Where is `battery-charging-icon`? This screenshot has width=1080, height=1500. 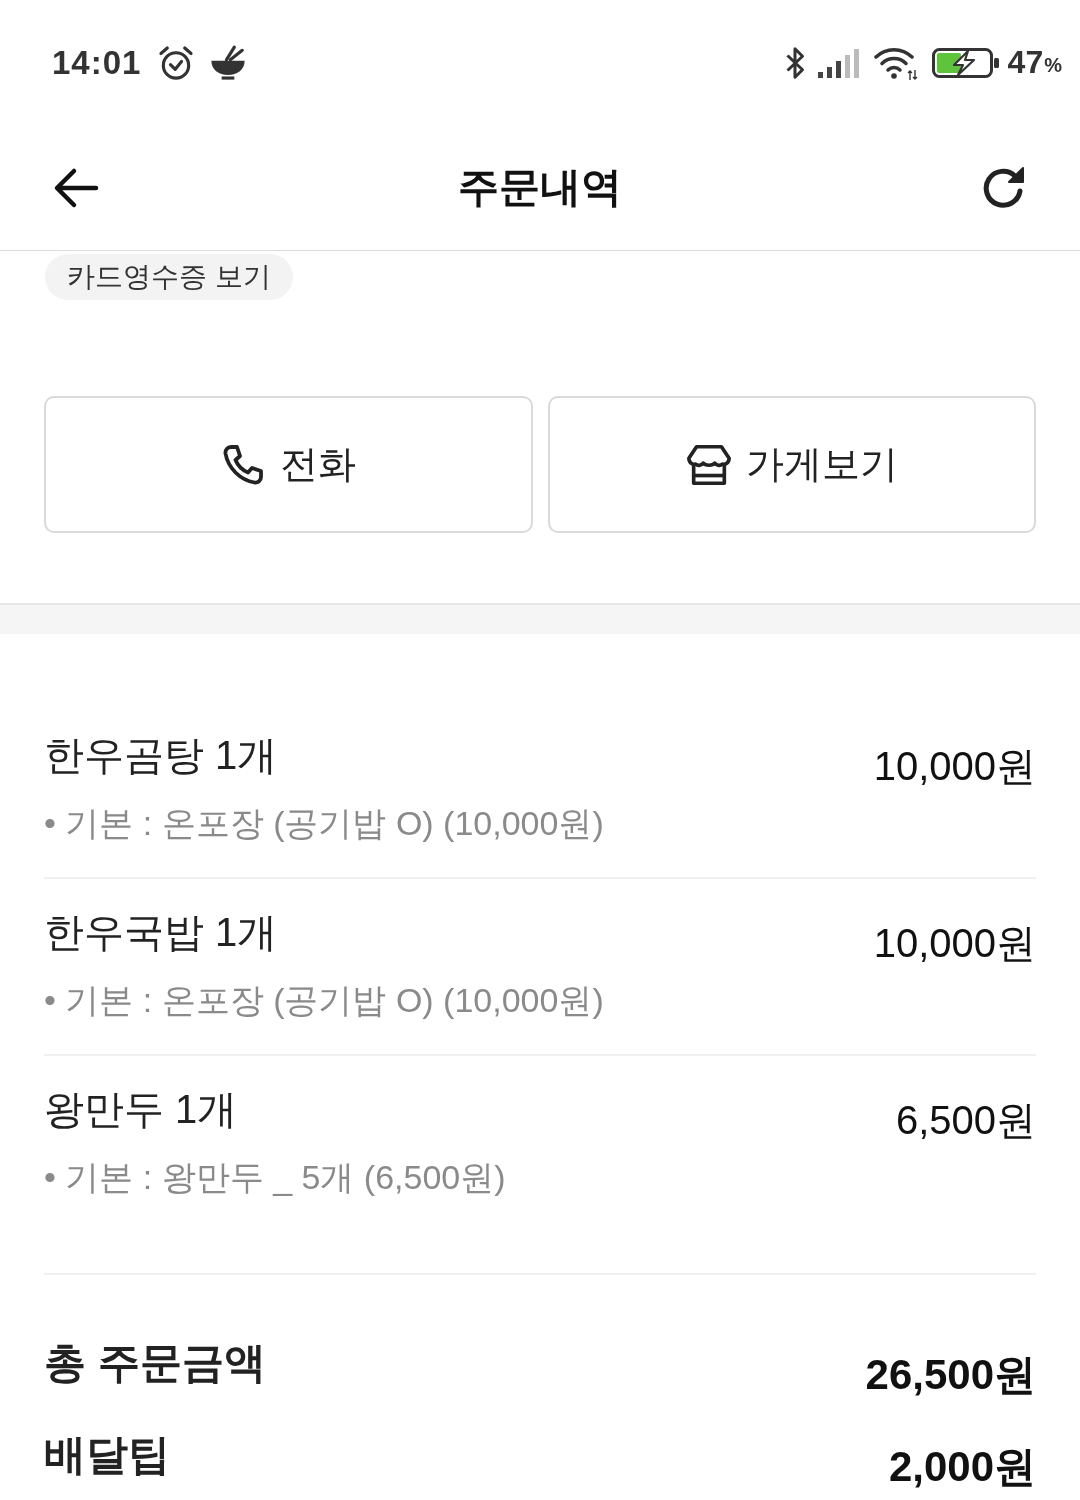 battery-charging-icon is located at coordinates (965, 62).